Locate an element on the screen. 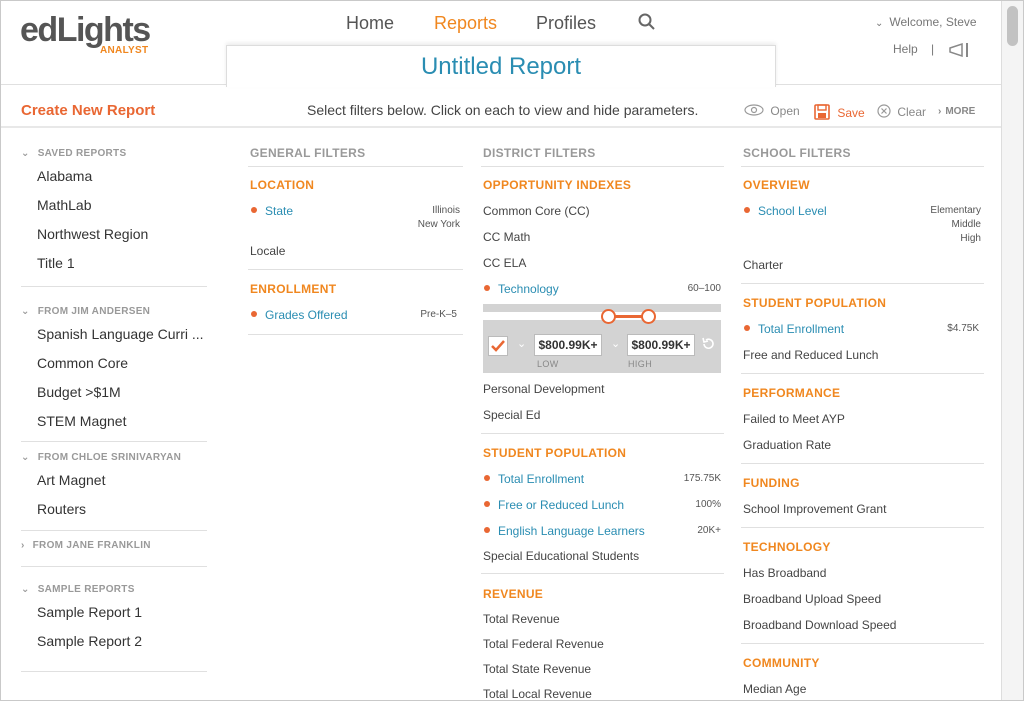 This screenshot has height=701, width=1024. apply-checkbox is located at coordinates (498, 346).